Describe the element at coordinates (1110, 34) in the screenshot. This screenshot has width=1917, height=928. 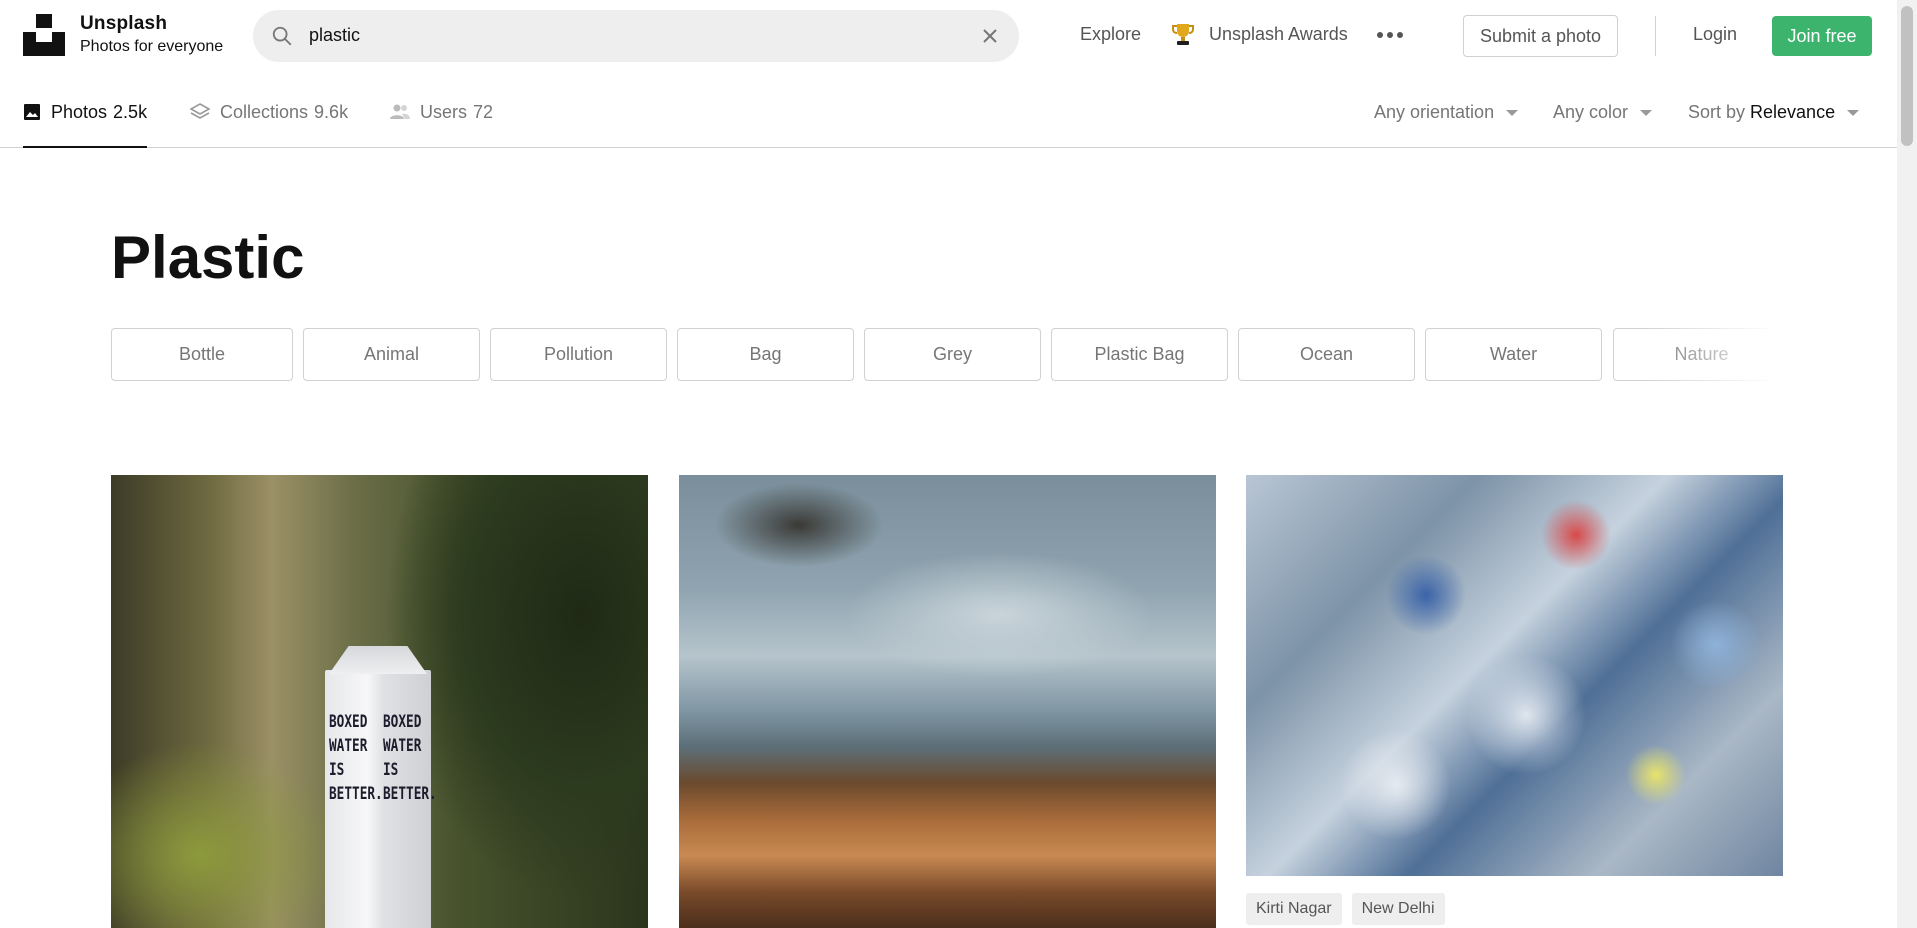
I see `explore-link: Explore` at that location.